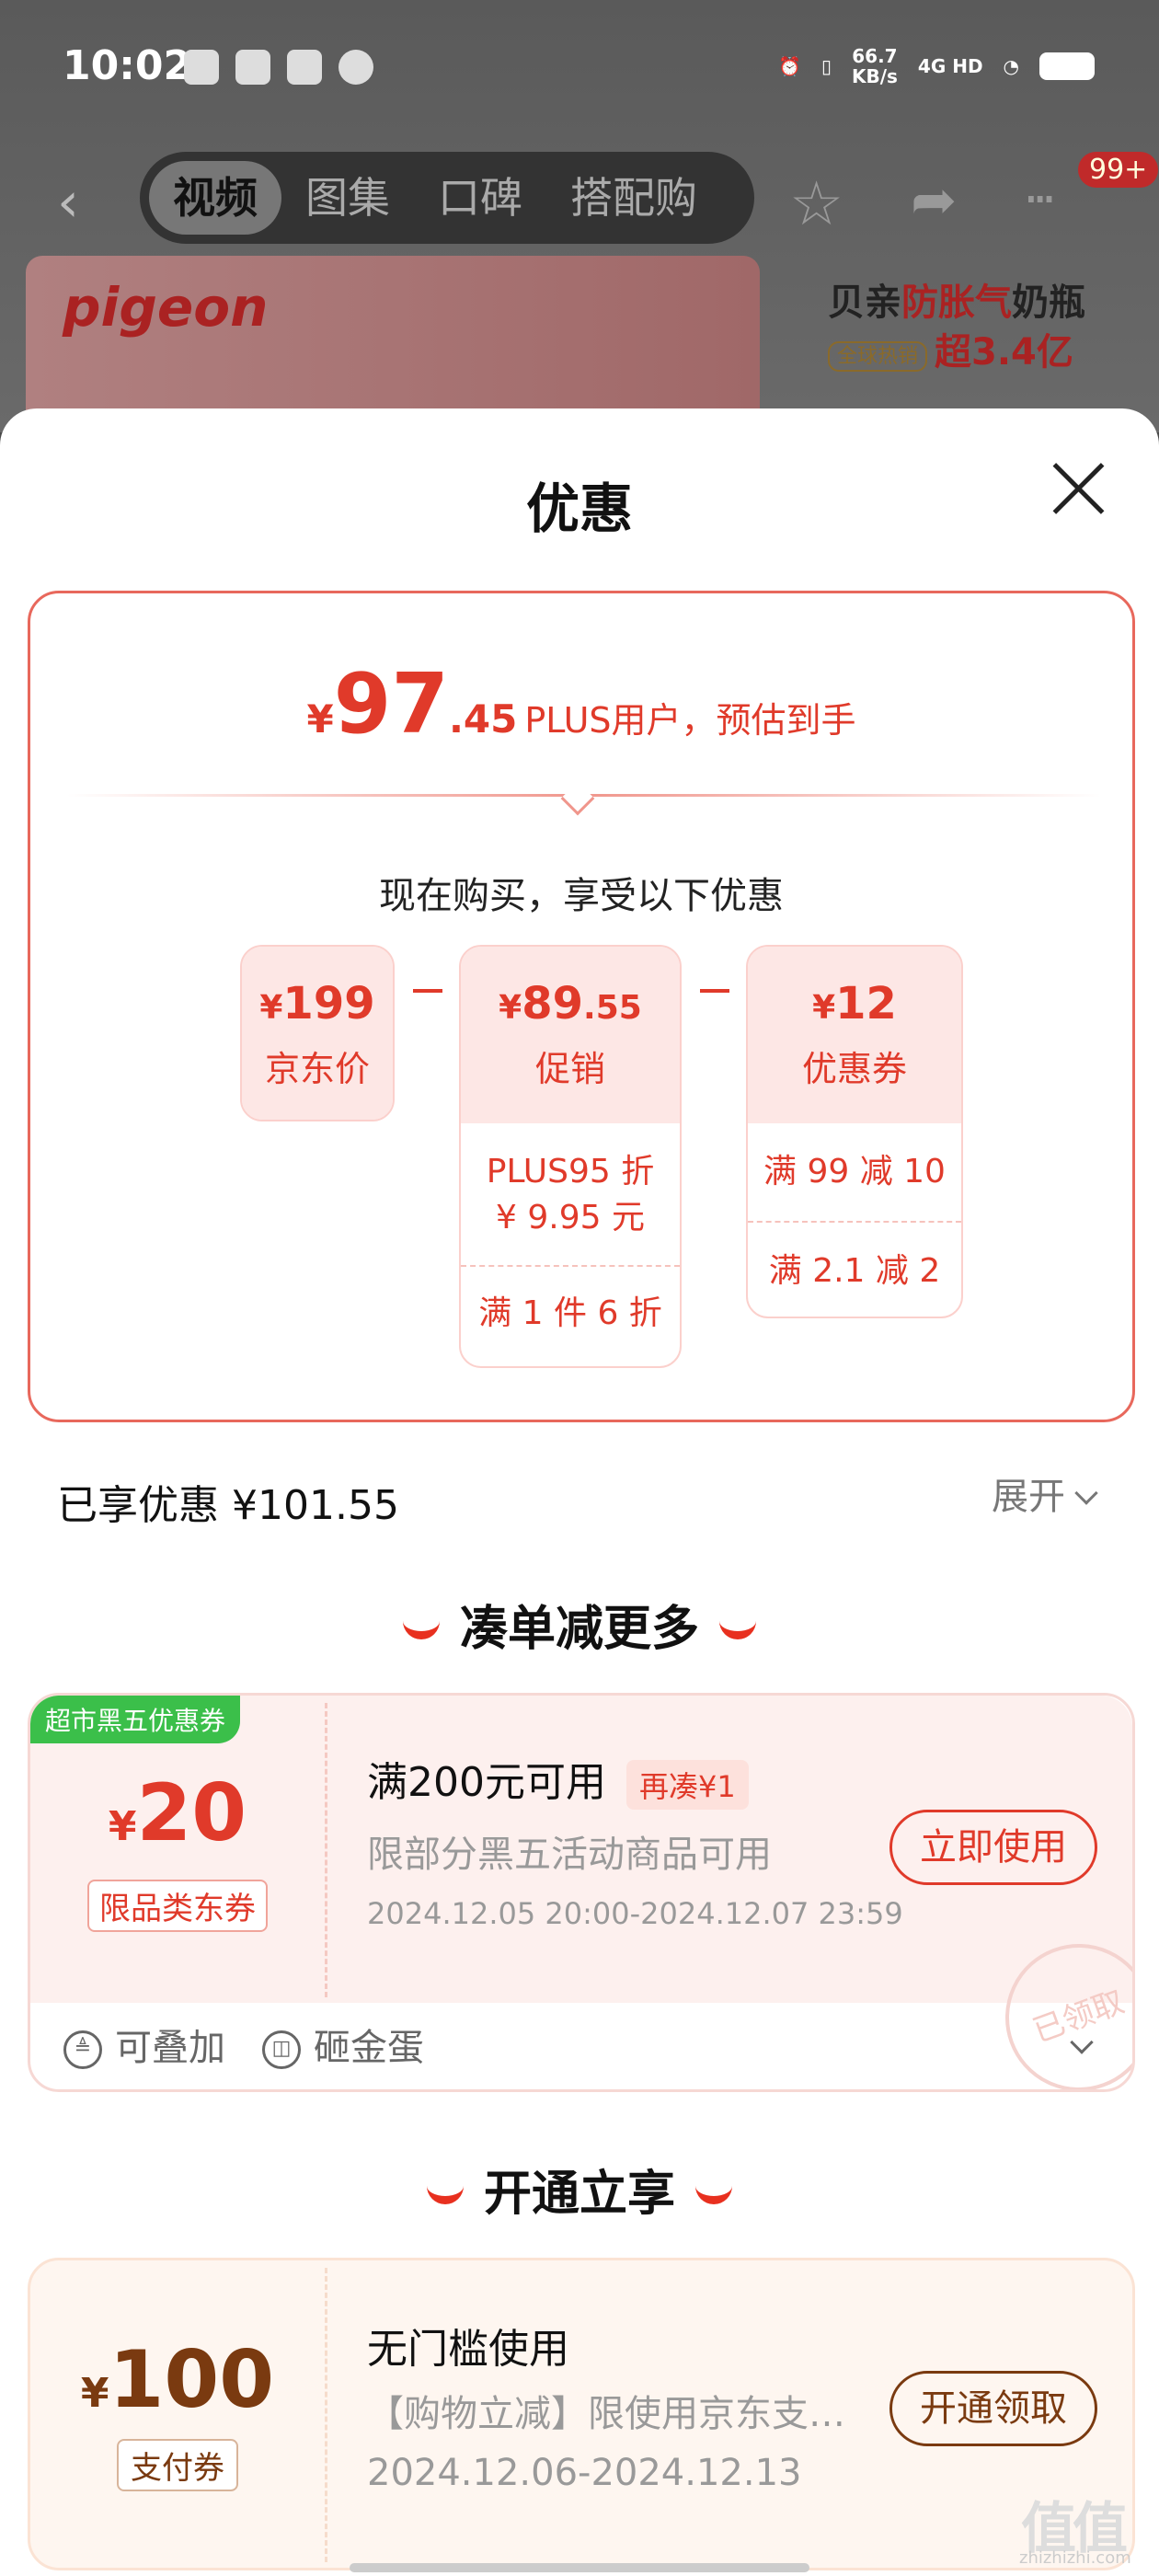 This screenshot has height=2576, width=1159. I want to click on home-indicator, so click(579, 2567).